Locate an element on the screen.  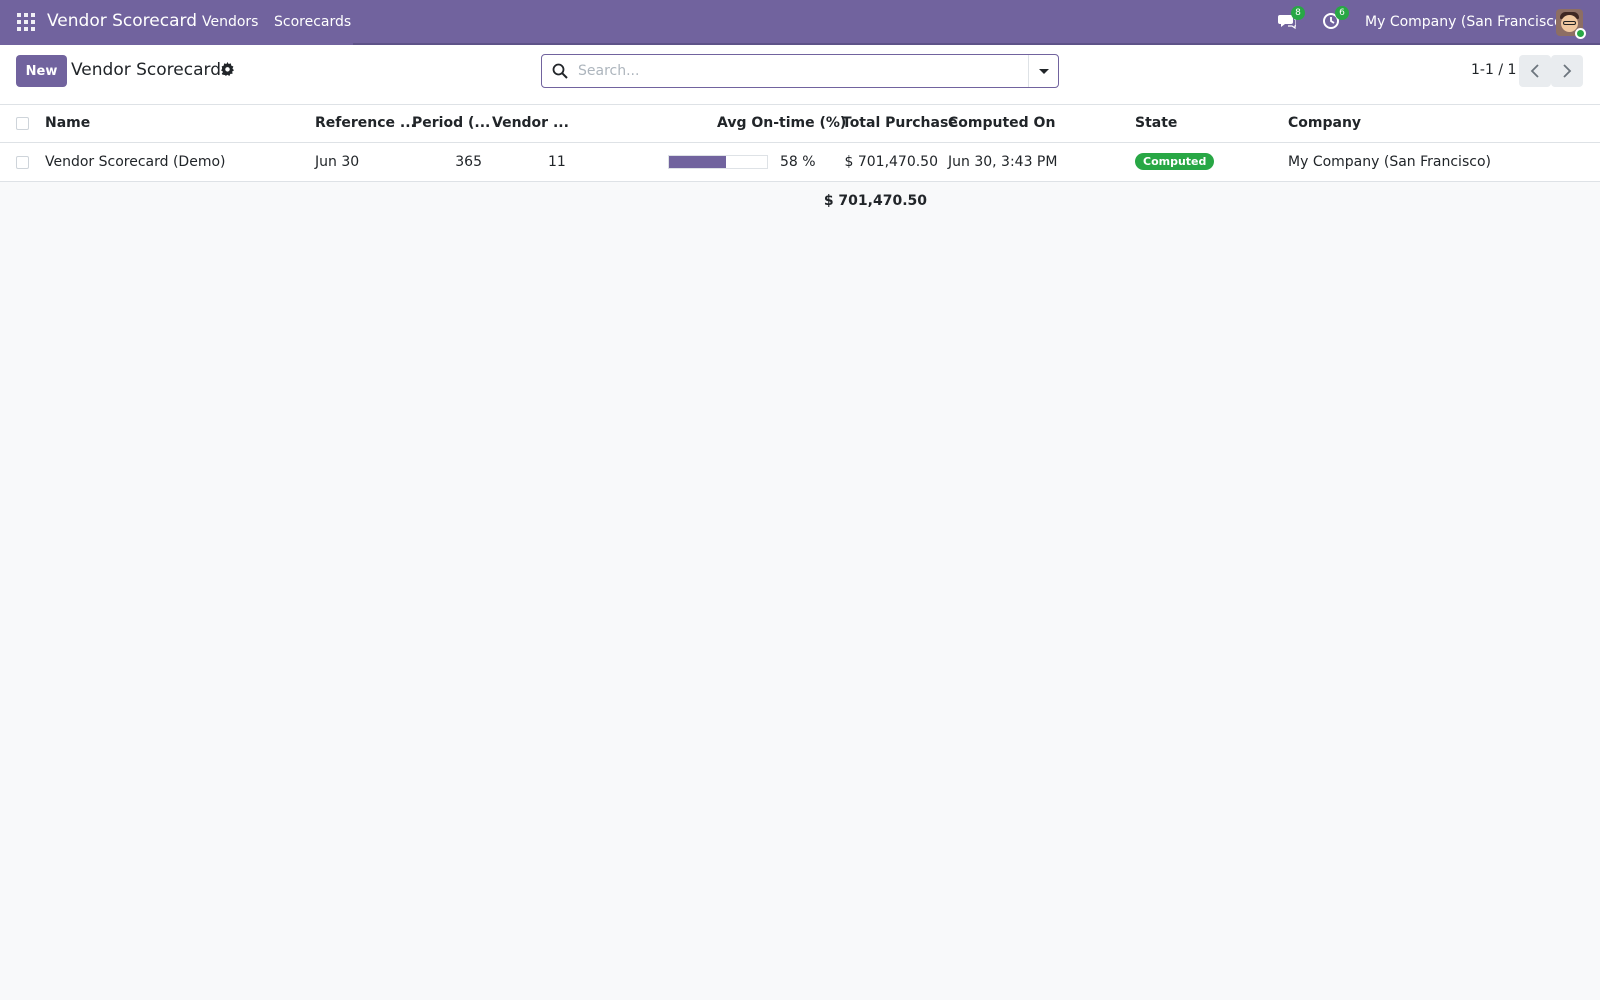
menu-vendors: Vendors is located at coordinates (230, 22).